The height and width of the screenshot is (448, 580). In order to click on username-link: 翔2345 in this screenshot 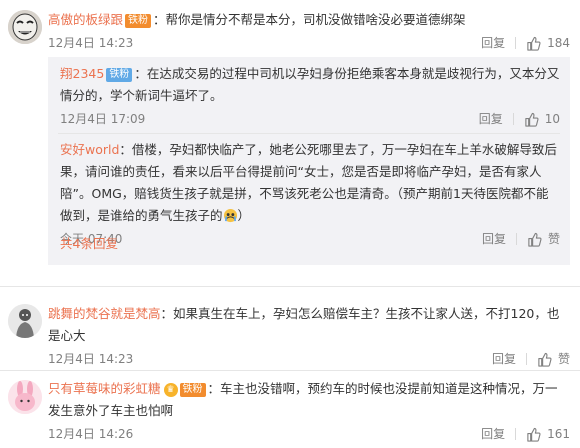, I will do `click(82, 73)`.